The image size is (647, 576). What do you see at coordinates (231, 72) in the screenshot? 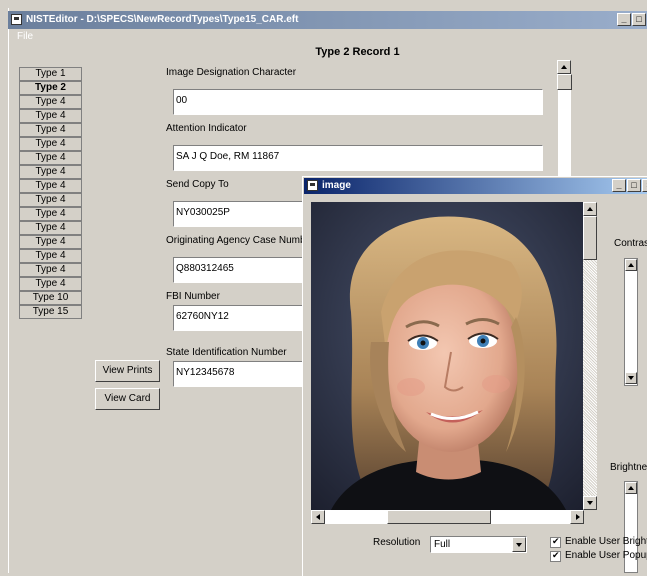
I see `idc-label: Image Designation Character` at bounding box center [231, 72].